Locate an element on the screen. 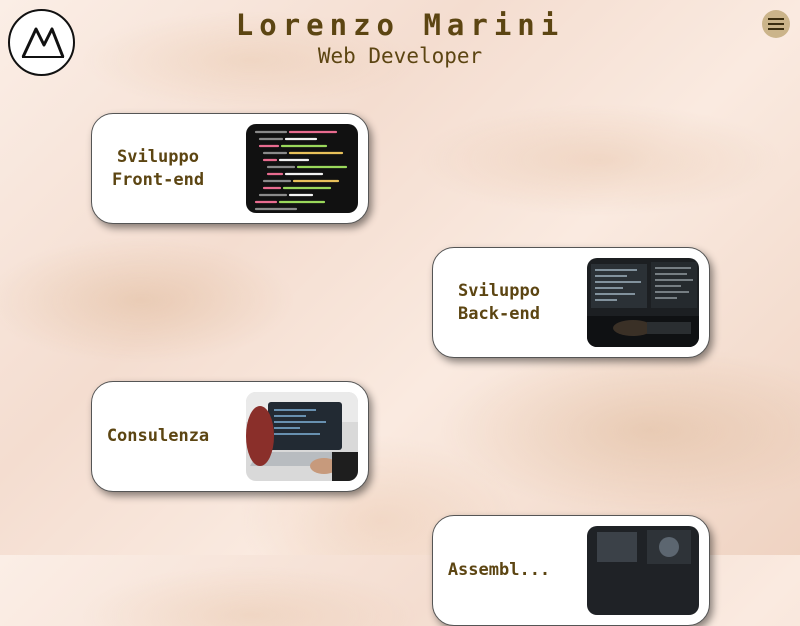 Image resolution: width=800 pixels, height=626 pixels. hardware-image is located at coordinates (643, 570).